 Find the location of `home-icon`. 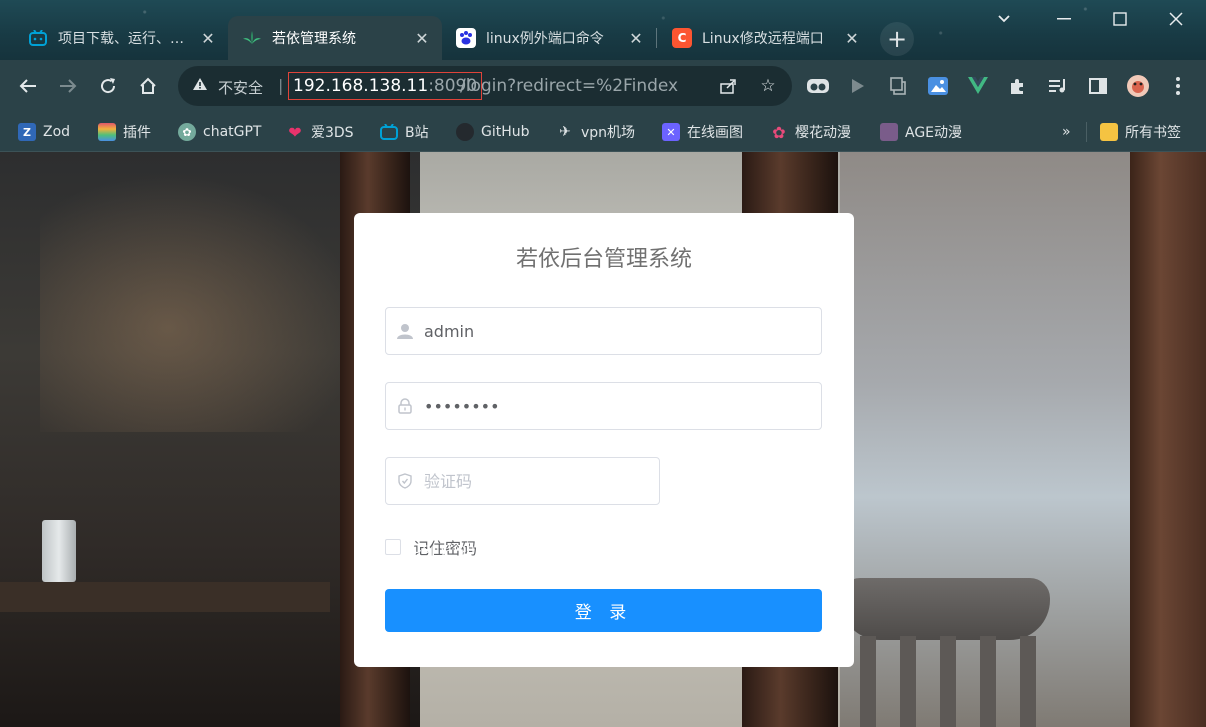

home-icon is located at coordinates (148, 86).